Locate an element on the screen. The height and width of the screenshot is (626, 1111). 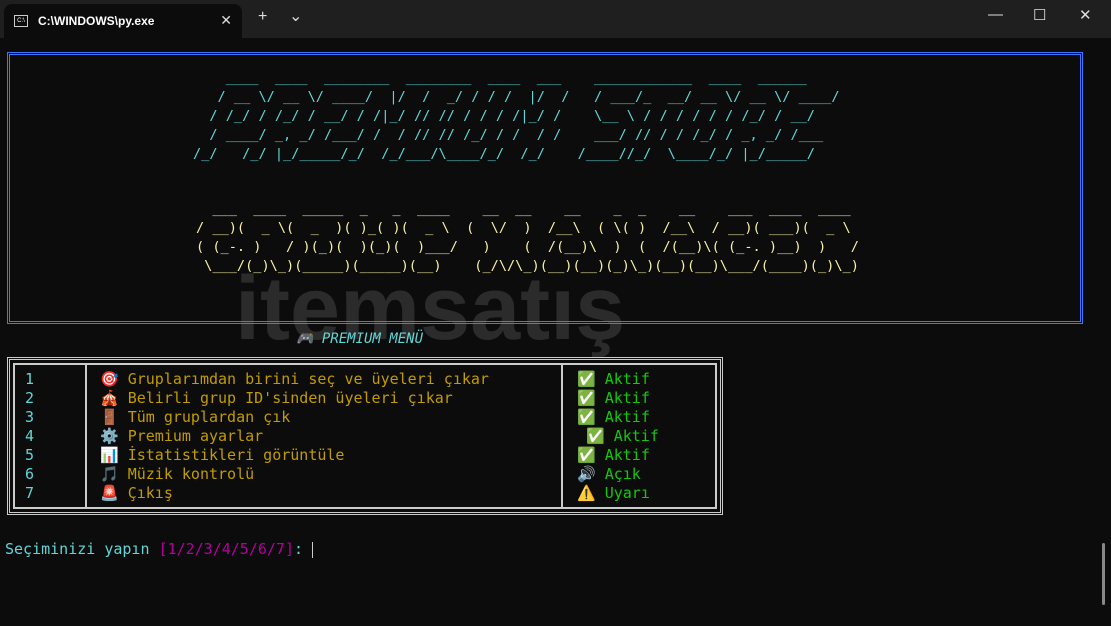
menu-item-label: Müzik kontrolü is located at coordinates (191, 474).